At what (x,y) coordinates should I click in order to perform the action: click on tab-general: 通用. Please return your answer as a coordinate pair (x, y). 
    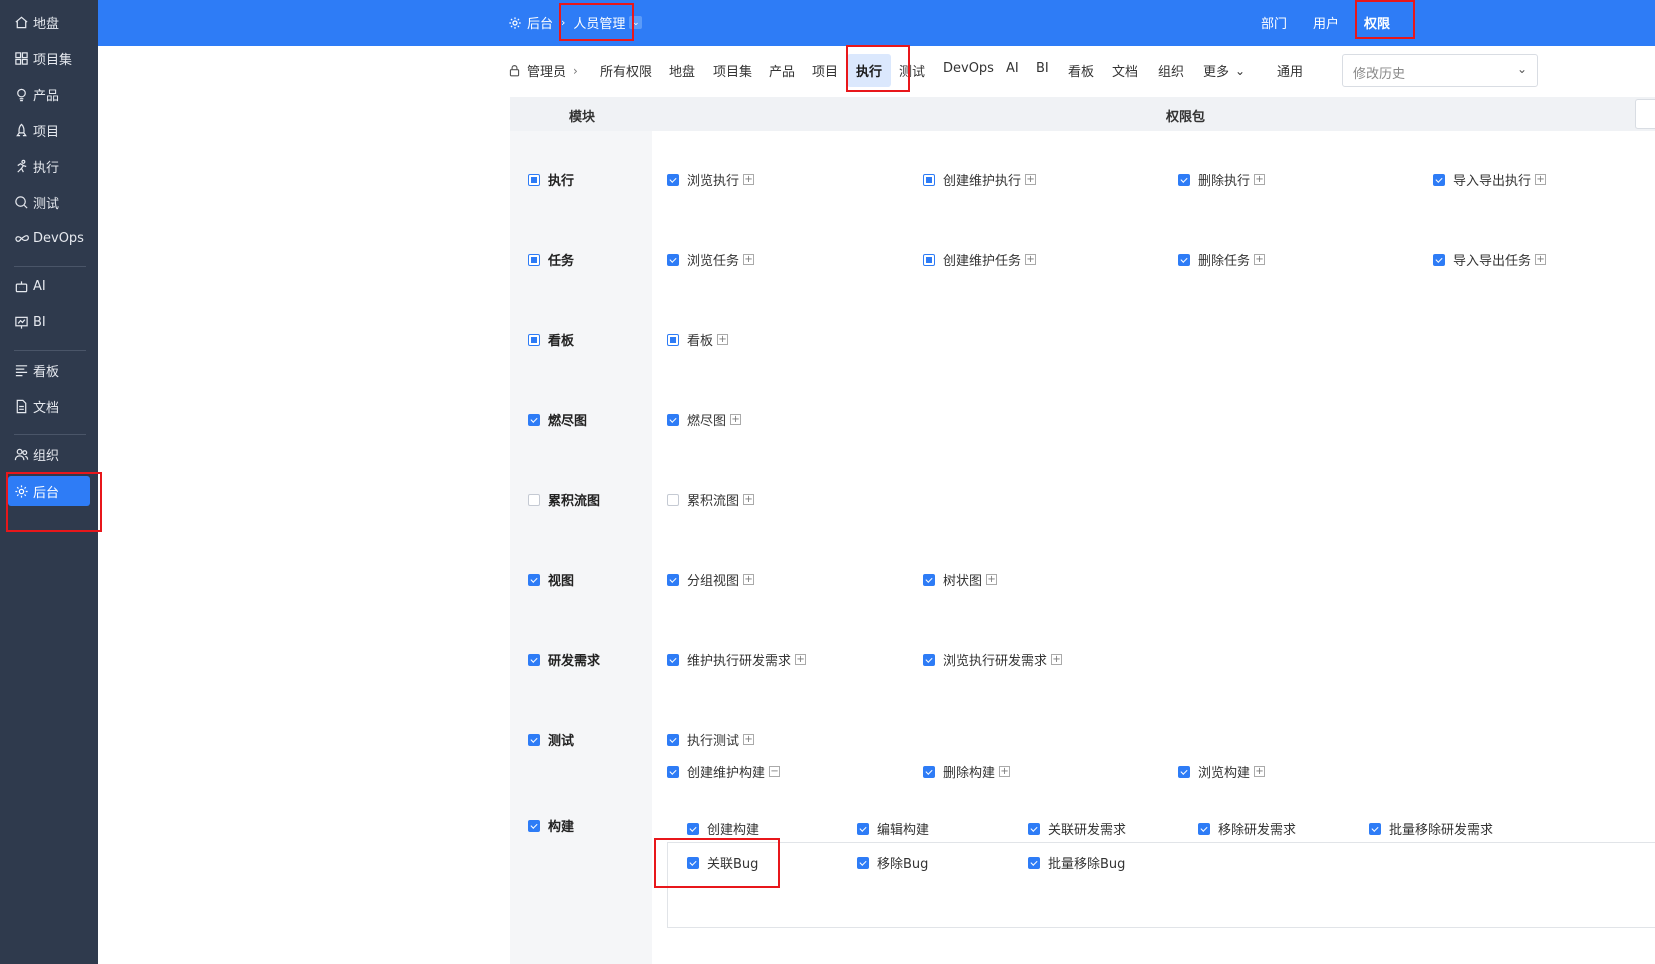
    Looking at the image, I should click on (1290, 70).